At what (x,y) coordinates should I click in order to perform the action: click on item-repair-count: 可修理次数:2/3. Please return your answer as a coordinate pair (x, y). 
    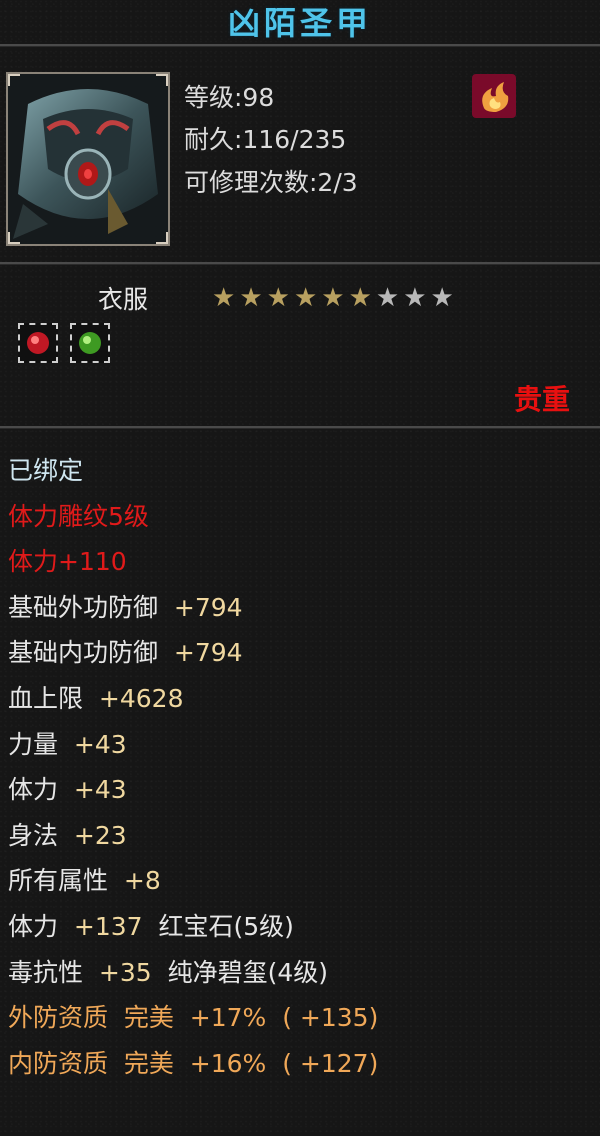
    Looking at the image, I should click on (271, 182).